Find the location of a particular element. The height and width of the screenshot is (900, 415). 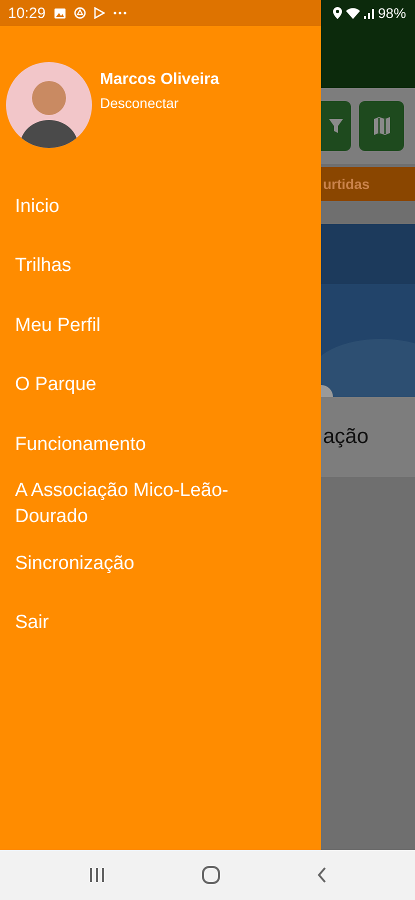

battery-level: 98% is located at coordinates (392, 13).